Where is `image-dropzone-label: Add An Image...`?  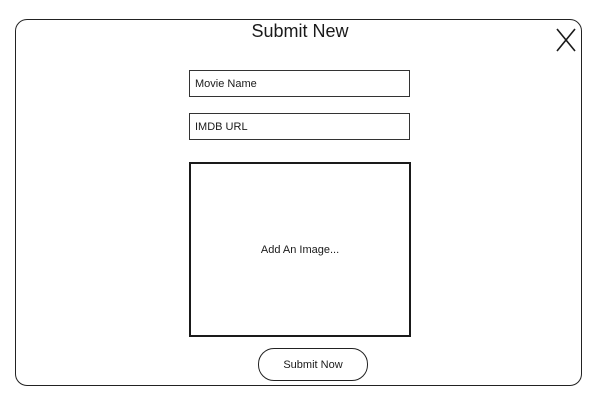 image-dropzone-label: Add An Image... is located at coordinates (300, 249).